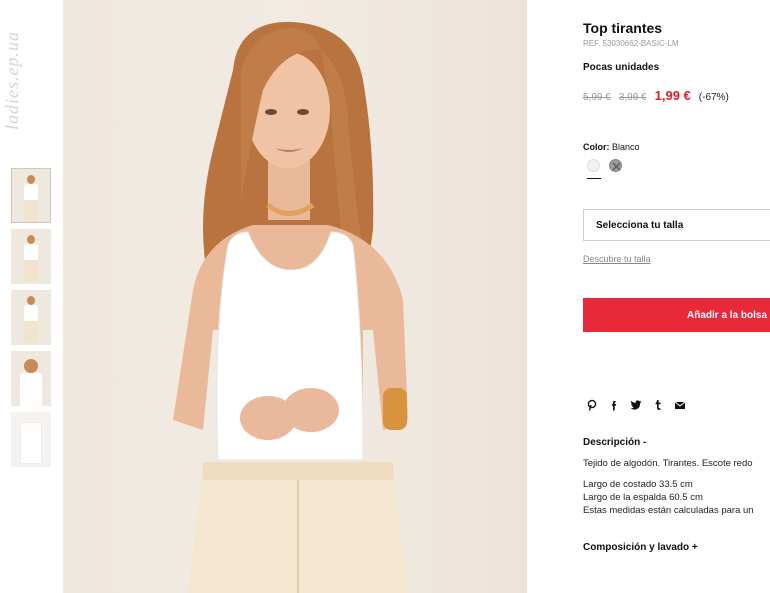 The height and width of the screenshot is (593, 770). Describe the element at coordinates (676, 315) in the screenshot. I see `add-to-bag-button: Añadir a la bolsa` at that location.